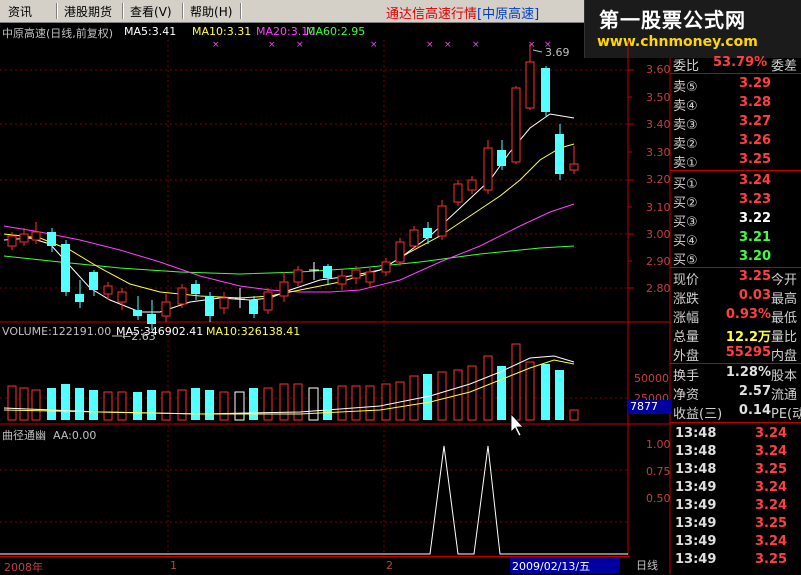  I want to click on ask-row: 卖② 3.26, so click(737, 143).